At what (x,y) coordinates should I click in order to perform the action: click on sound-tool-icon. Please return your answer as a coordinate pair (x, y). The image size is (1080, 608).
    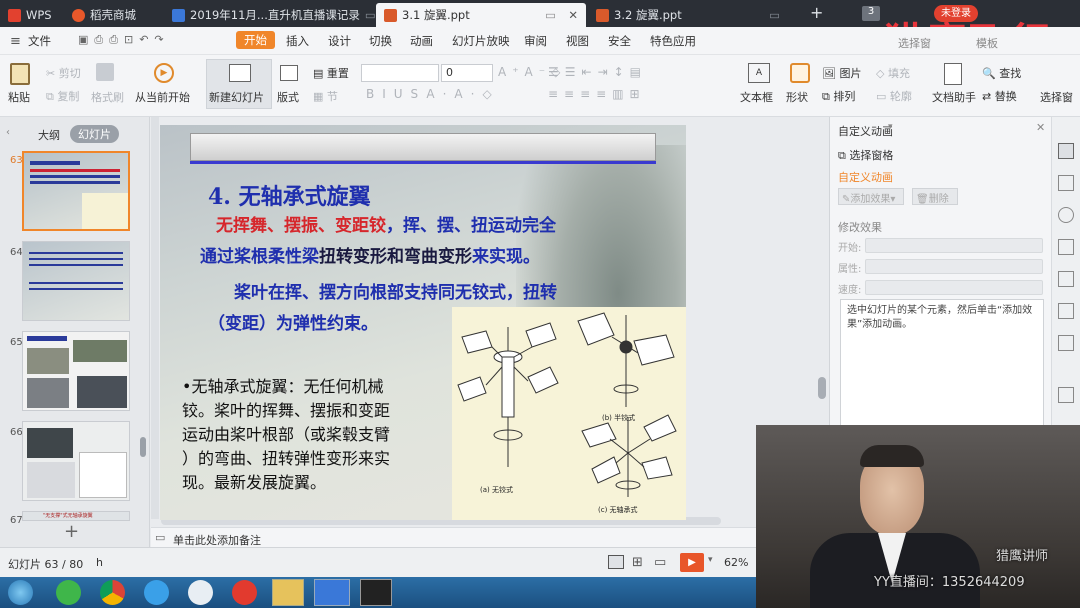
    Looking at the image, I should click on (1066, 343).